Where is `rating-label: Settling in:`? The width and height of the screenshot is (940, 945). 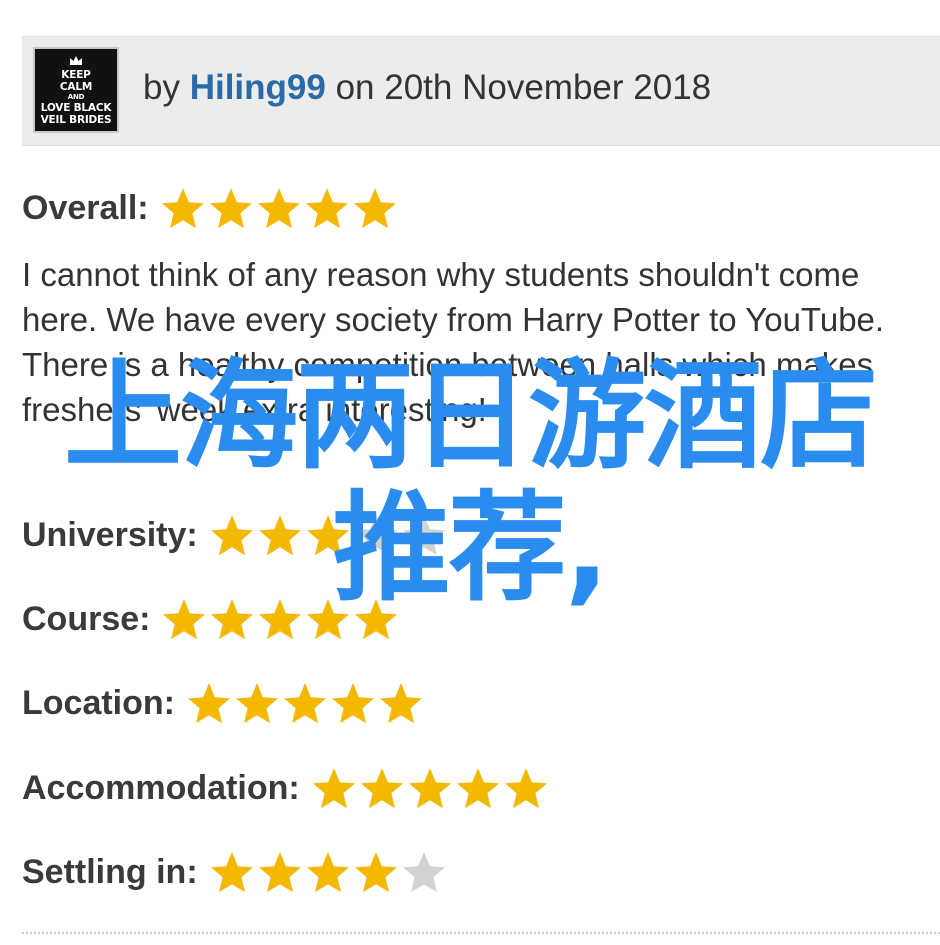 rating-label: Settling in: is located at coordinates (110, 871).